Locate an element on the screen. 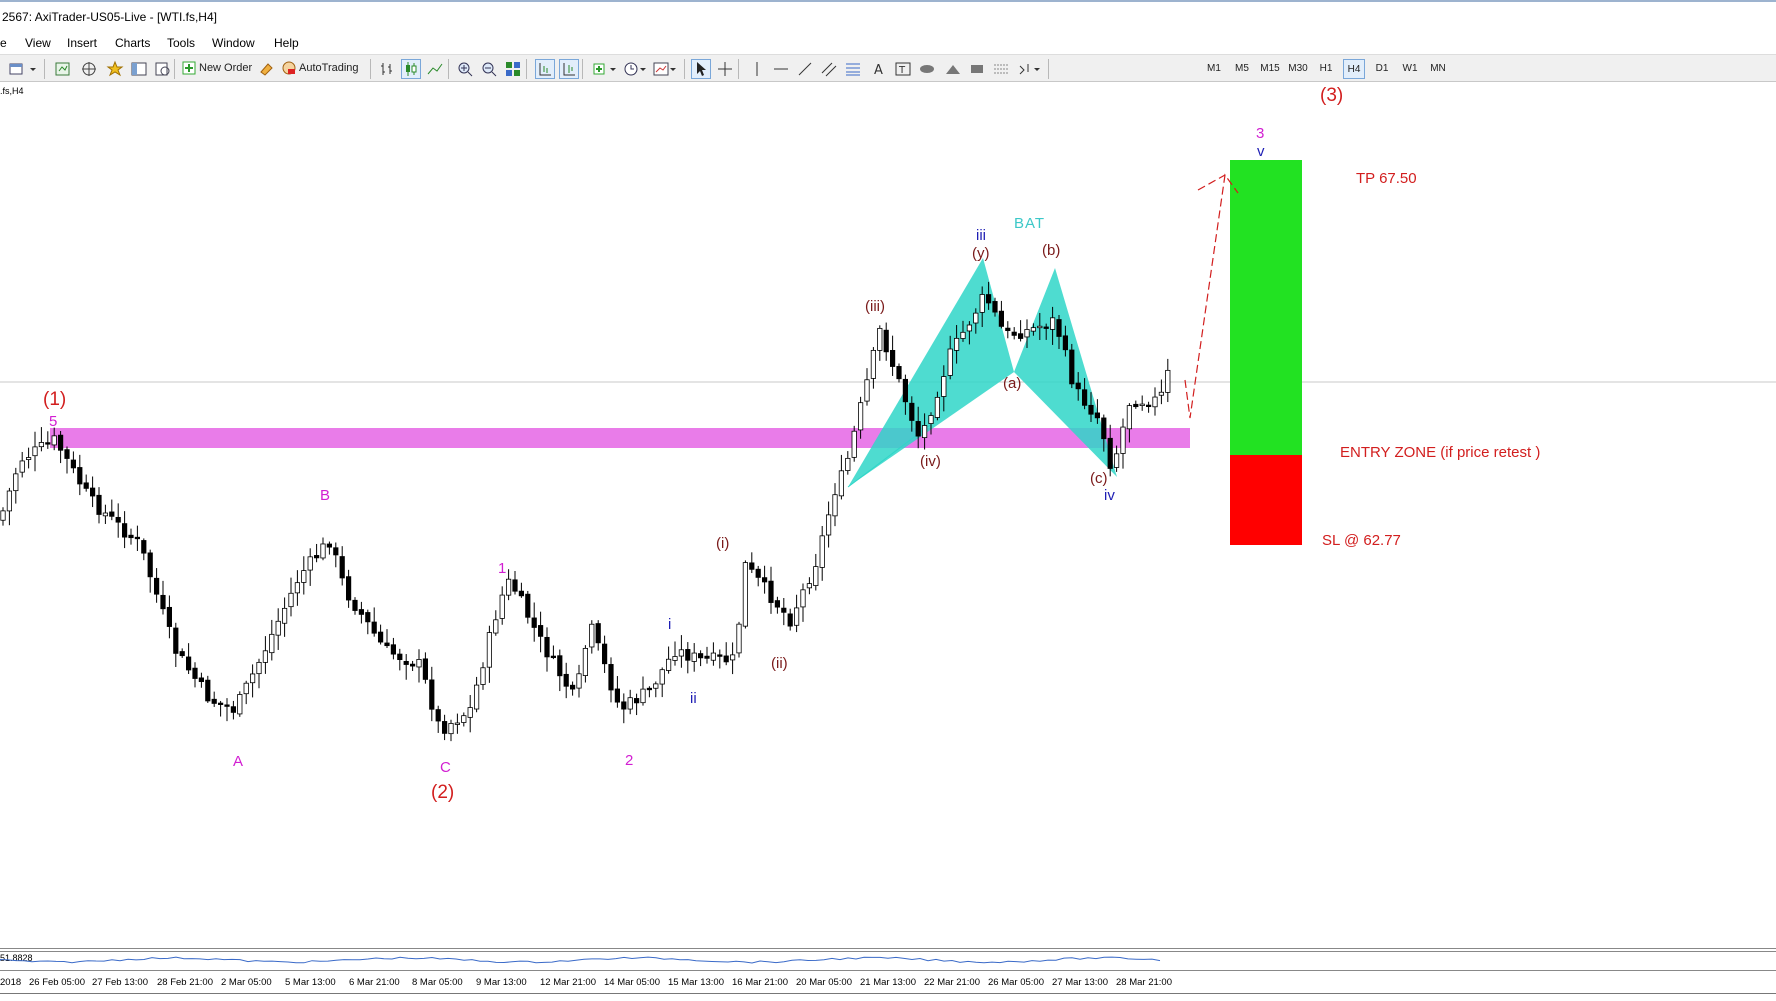  wave-label-1-minor: 1 is located at coordinates (502, 568).